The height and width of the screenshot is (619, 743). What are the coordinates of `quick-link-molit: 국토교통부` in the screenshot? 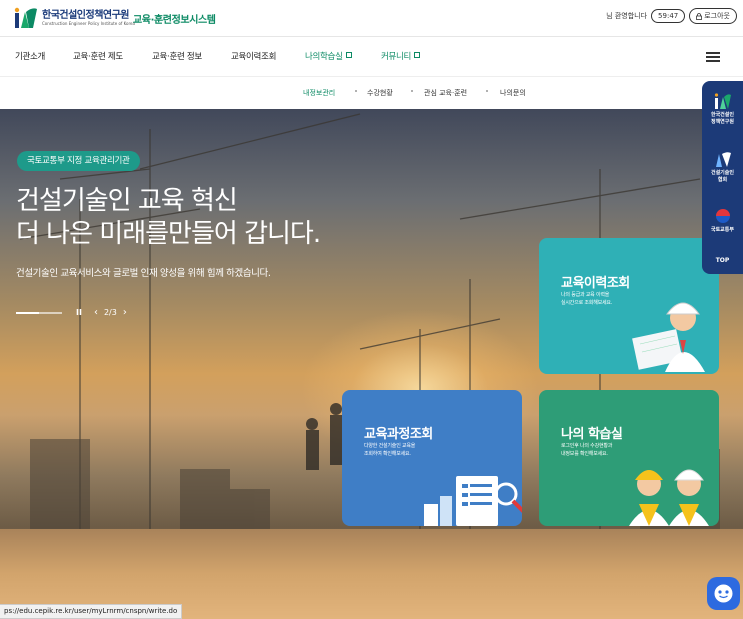 It's located at (722, 221).